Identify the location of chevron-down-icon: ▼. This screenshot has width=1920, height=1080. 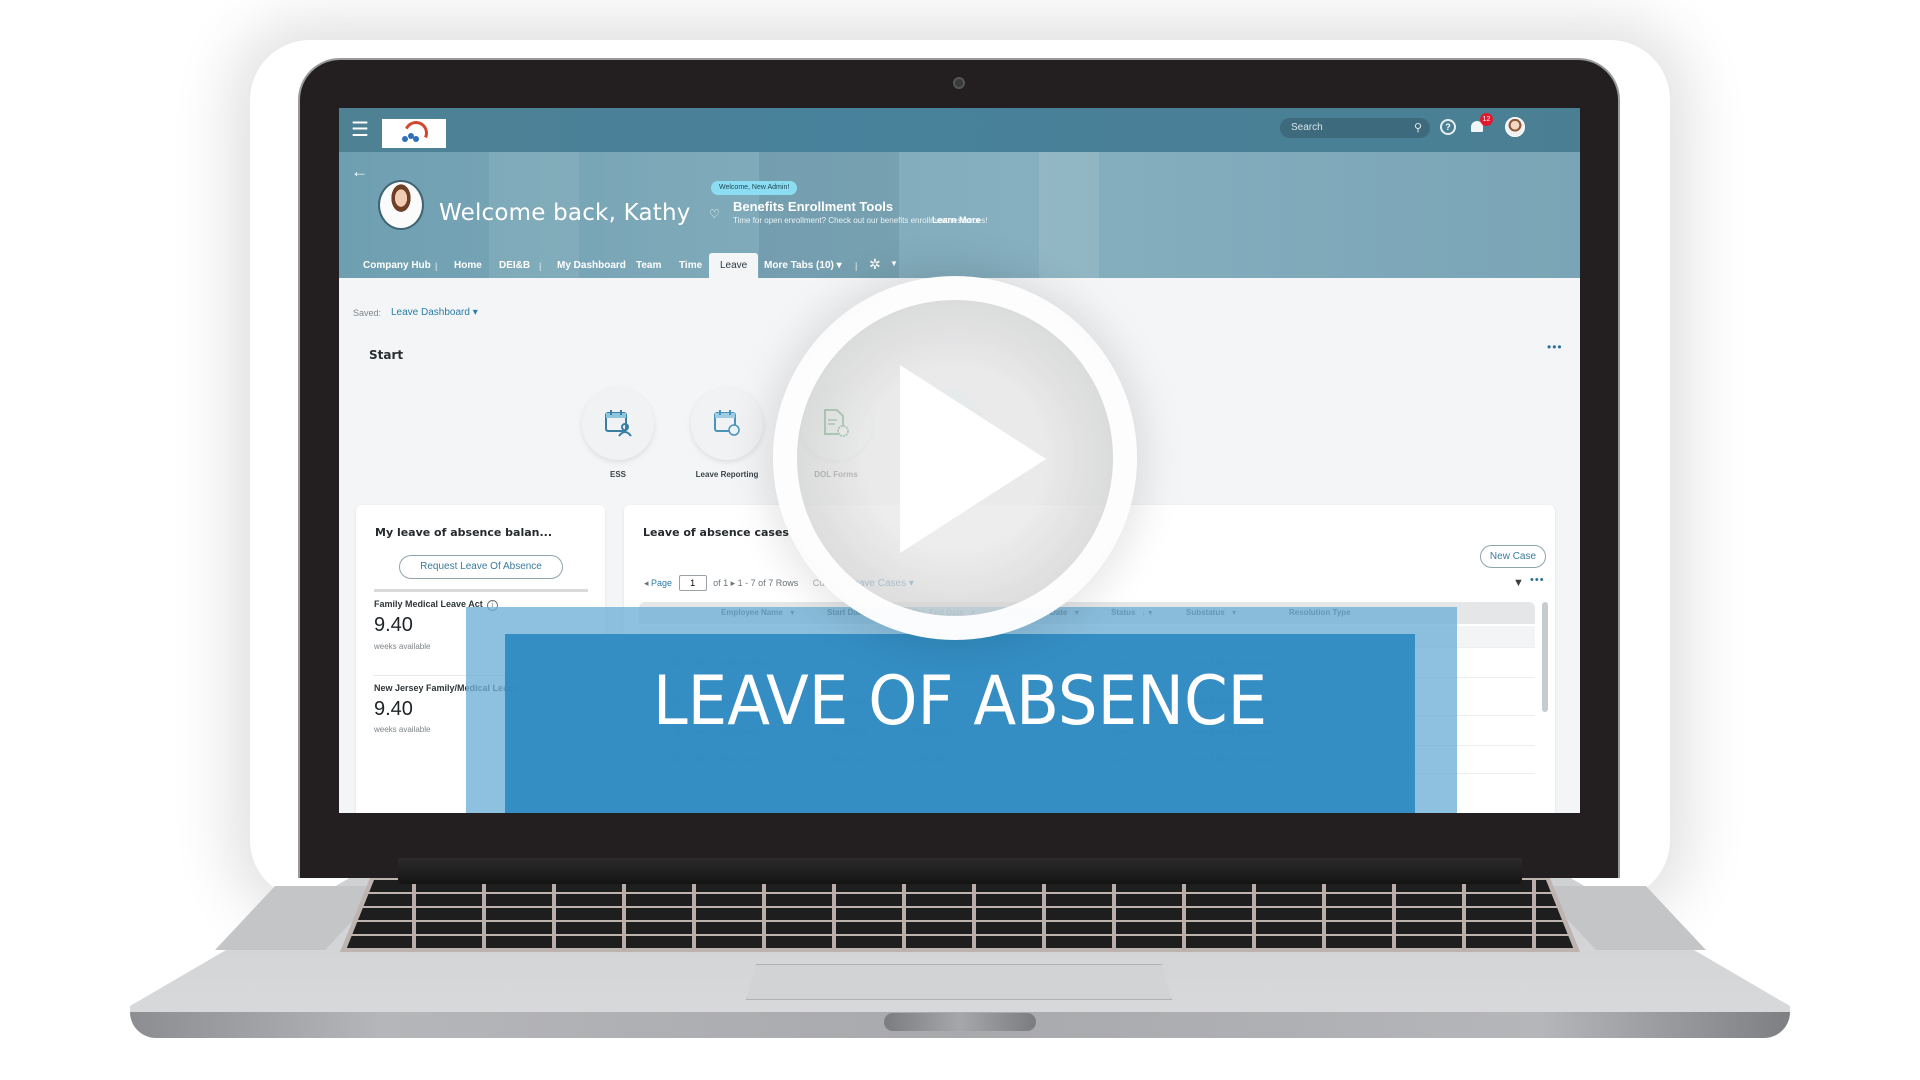
(894, 263).